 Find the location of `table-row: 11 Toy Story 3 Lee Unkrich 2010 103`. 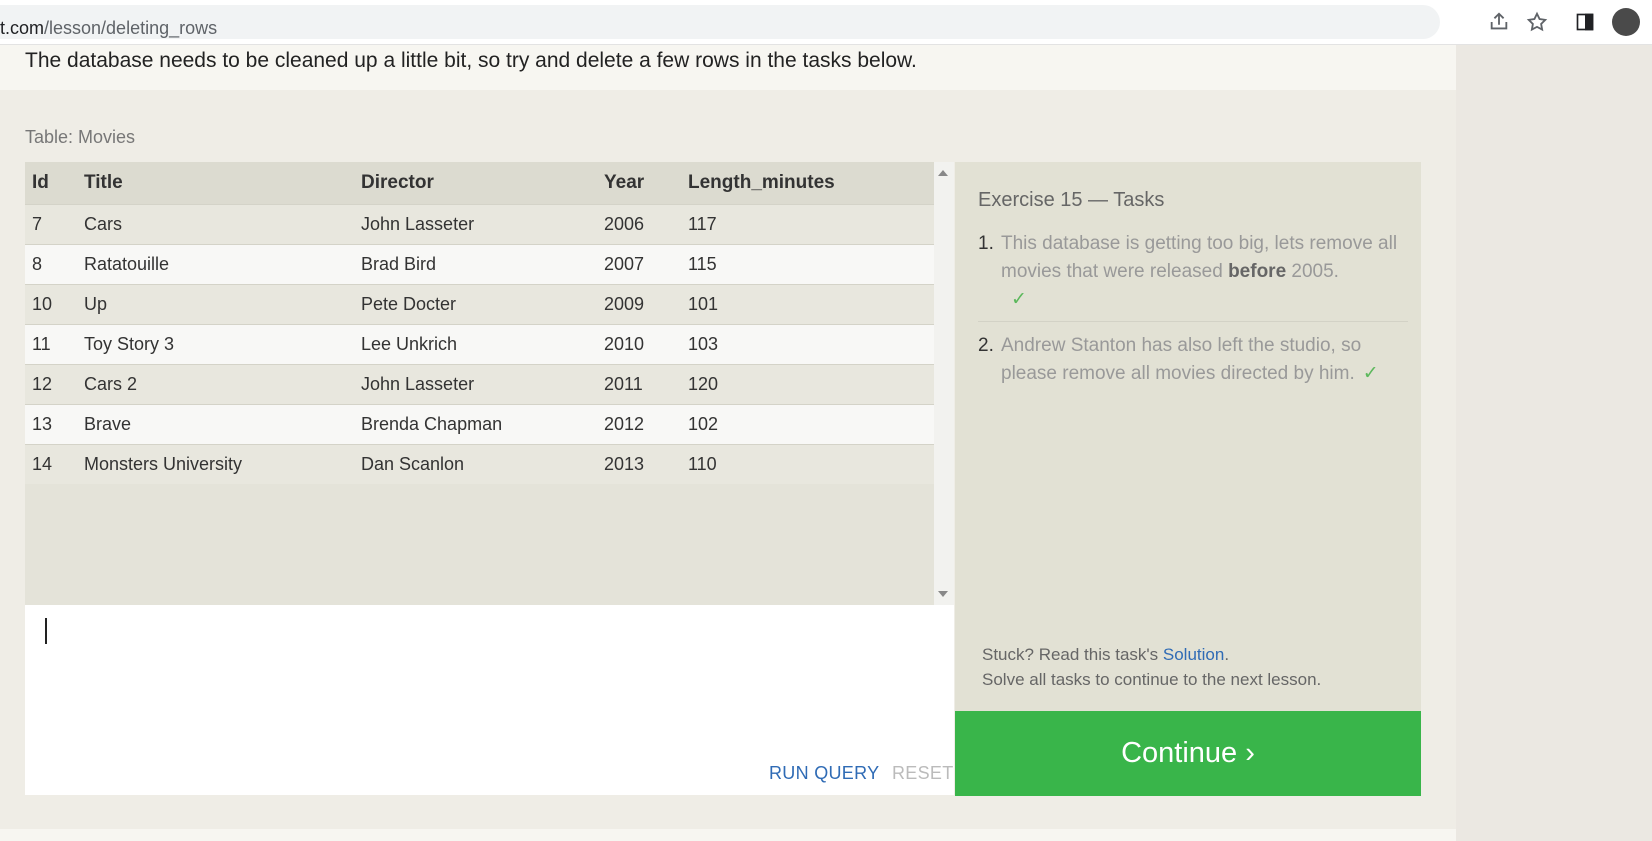

table-row: 11 Toy Story 3 Lee Unkrich 2010 103 is located at coordinates (479, 343).